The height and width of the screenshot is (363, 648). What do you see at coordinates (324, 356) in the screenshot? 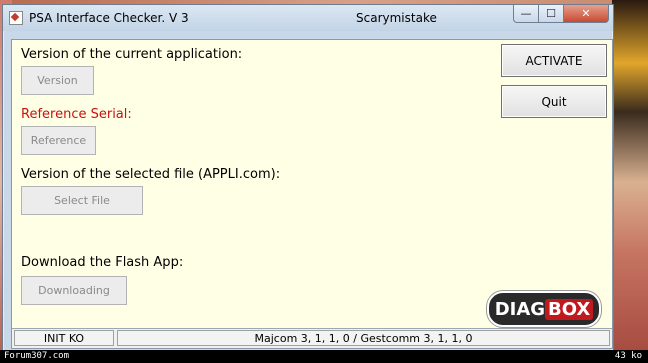
I see `image-watermark-bar: Forum307.com 43 ko` at bounding box center [324, 356].